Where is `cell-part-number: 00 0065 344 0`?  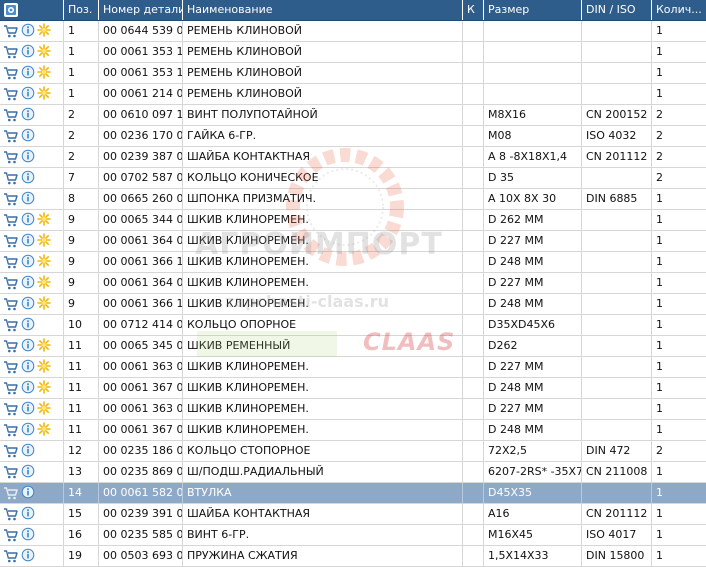 cell-part-number: 00 0065 344 0 is located at coordinates (141, 220).